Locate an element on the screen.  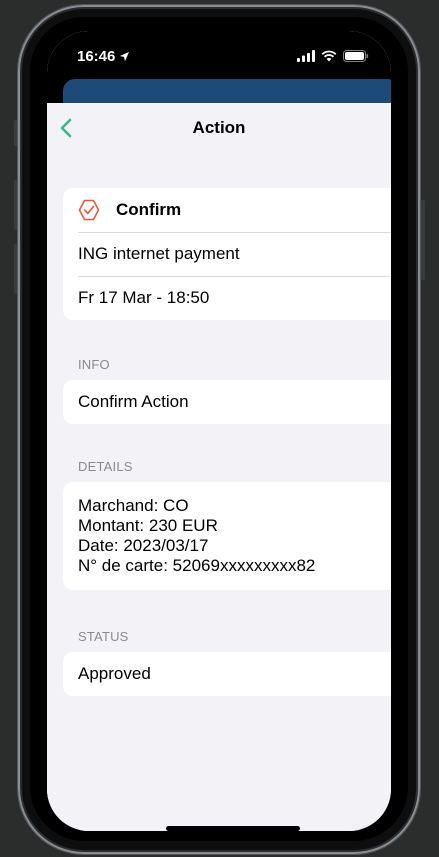
action-datetime: Fr 17 Mar - 18:50 is located at coordinates (144, 297).